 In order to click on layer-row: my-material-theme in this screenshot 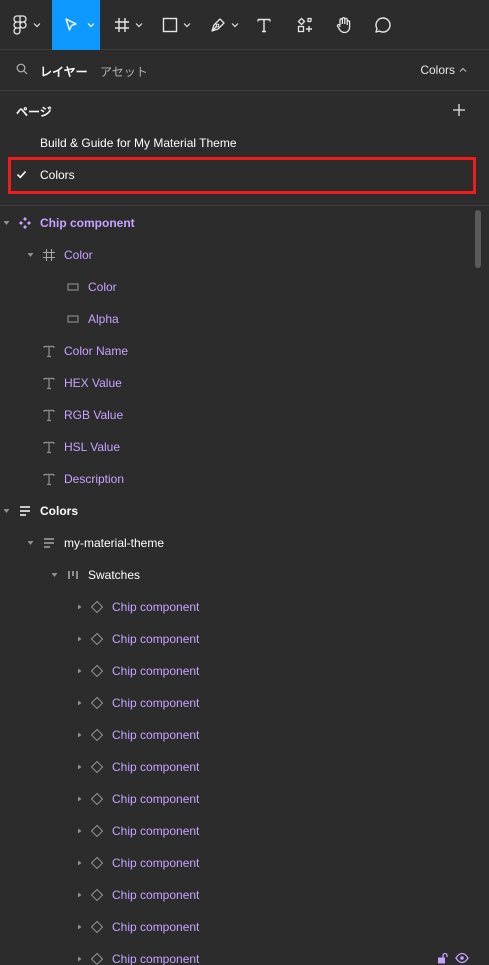, I will do `click(236, 543)`.